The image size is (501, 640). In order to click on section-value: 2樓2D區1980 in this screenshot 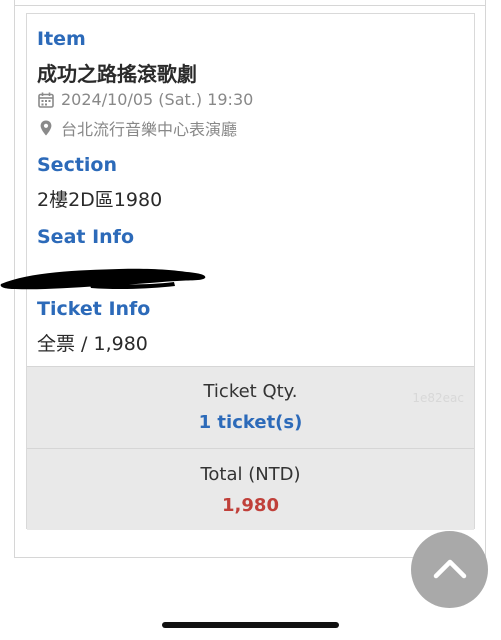, I will do `click(100, 200)`.